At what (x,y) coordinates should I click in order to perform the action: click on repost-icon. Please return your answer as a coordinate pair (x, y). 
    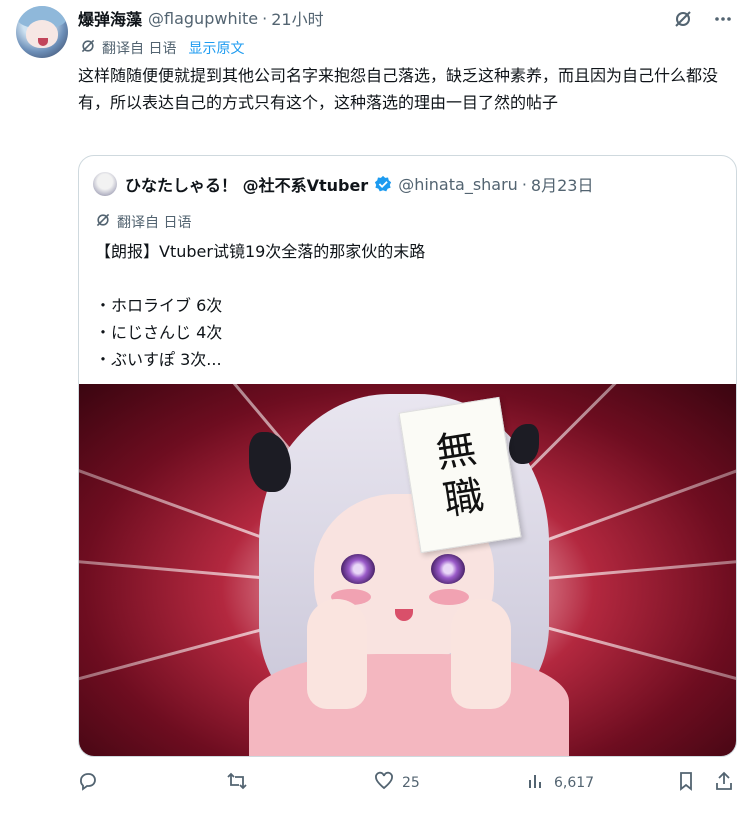
    Looking at the image, I should click on (237, 783).